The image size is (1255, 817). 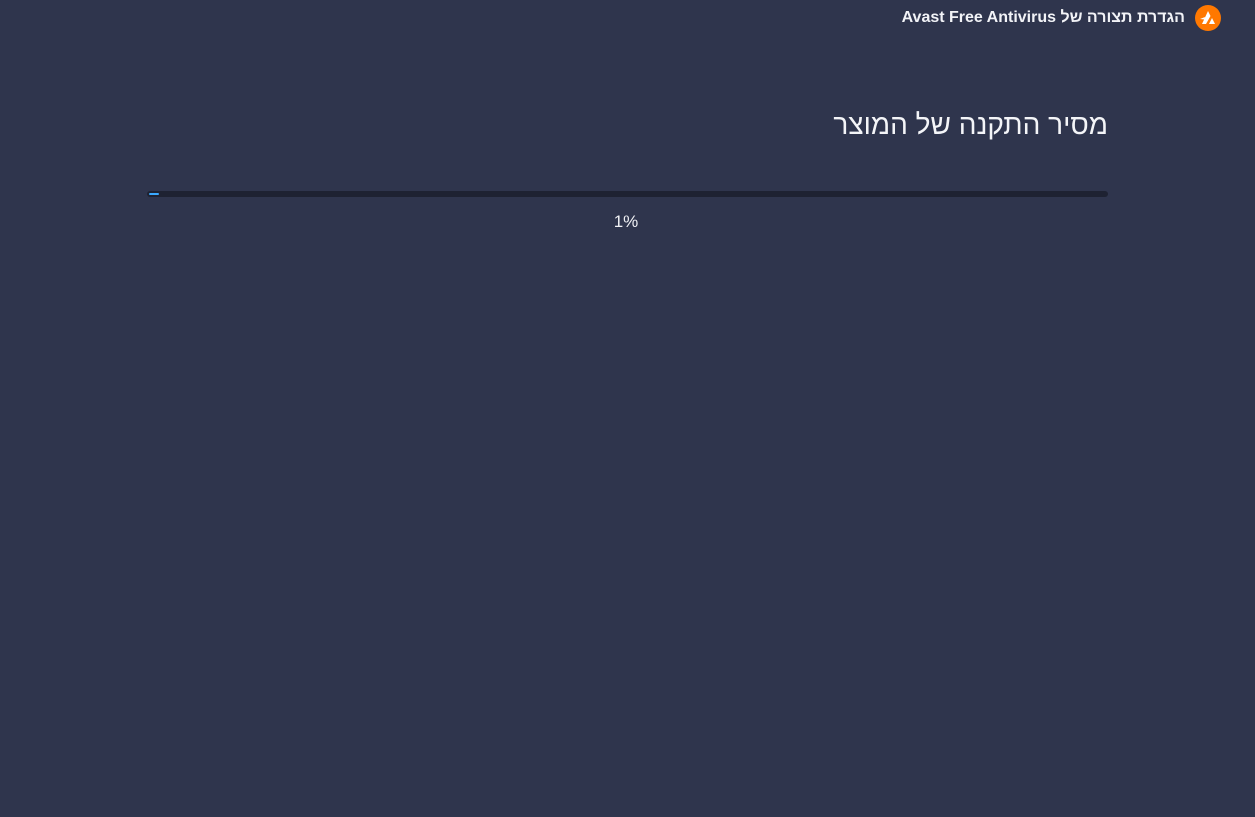 What do you see at coordinates (154, 194) in the screenshot?
I see `progress-bar-fill` at bounding box center [154, 194].